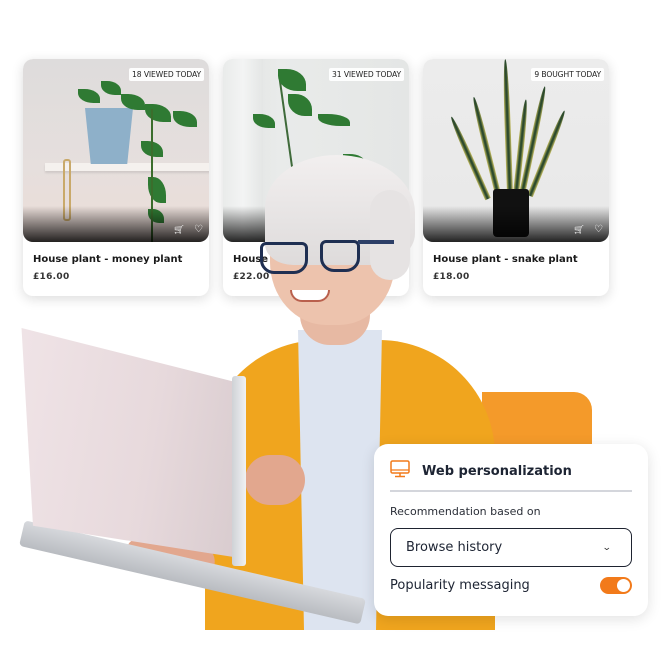  I want to click on product-price: £16.00, so click(51, 277).